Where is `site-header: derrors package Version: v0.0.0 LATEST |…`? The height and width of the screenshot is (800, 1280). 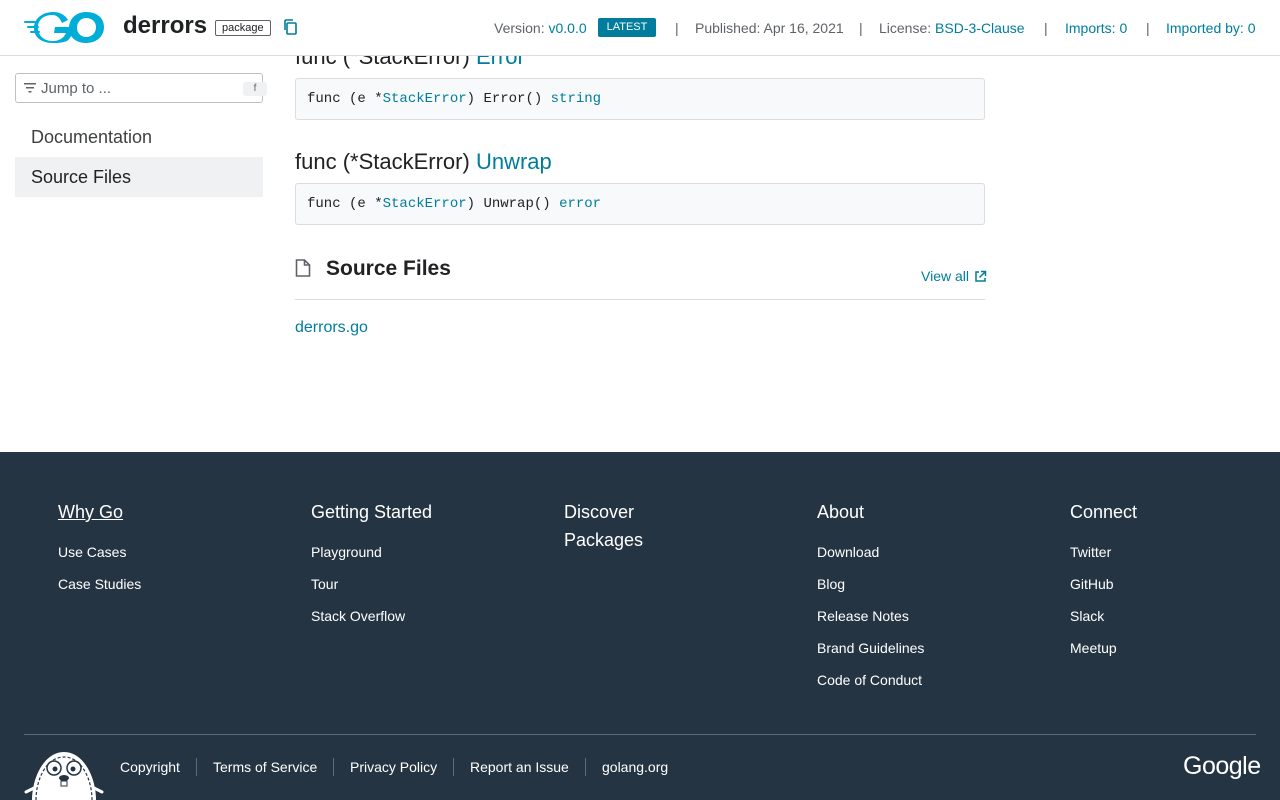 site-header: derrors package Version: v0.0.0 LATEST |… is located at coordinates (640, 28).